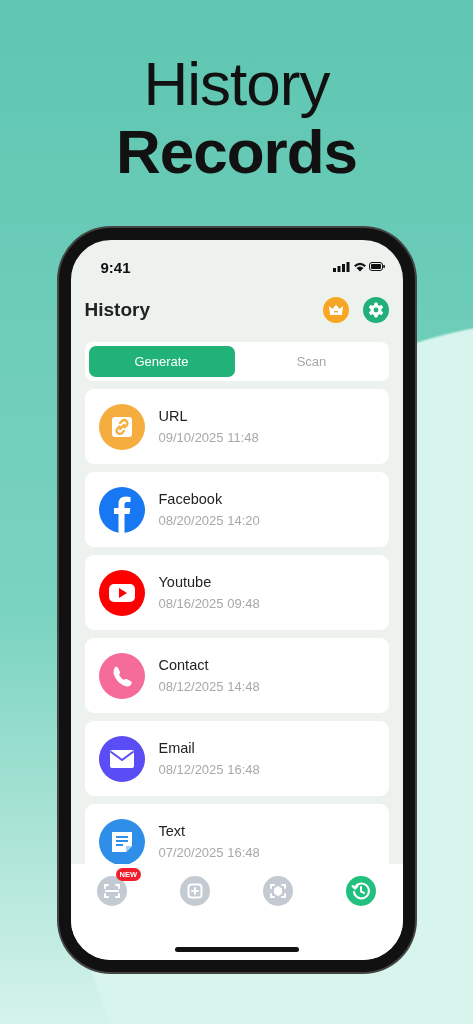 The height and width of the screenshot is (1024, 473). What do you see at coordinates (209, 769) in the screenshot?
I see `record-date: 08/12/2025 16:48` at bounding box center [209, 769].